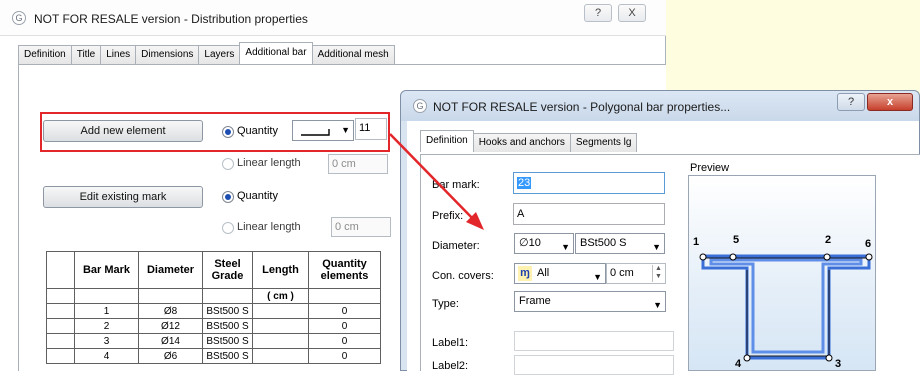 Image resolution: width=920 pixels, height=375 pixels. I want to click on tab-definition-2: Definition, so click(447, 141).